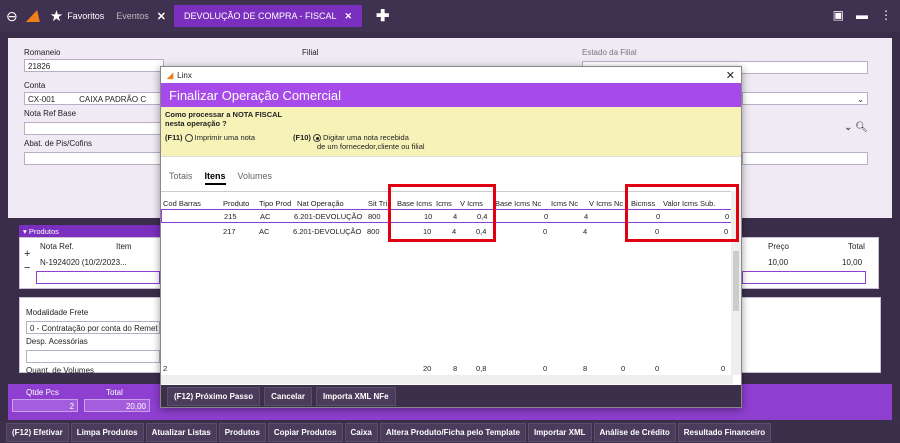  I want to click on conta-label: Conta, so click(35, 85).